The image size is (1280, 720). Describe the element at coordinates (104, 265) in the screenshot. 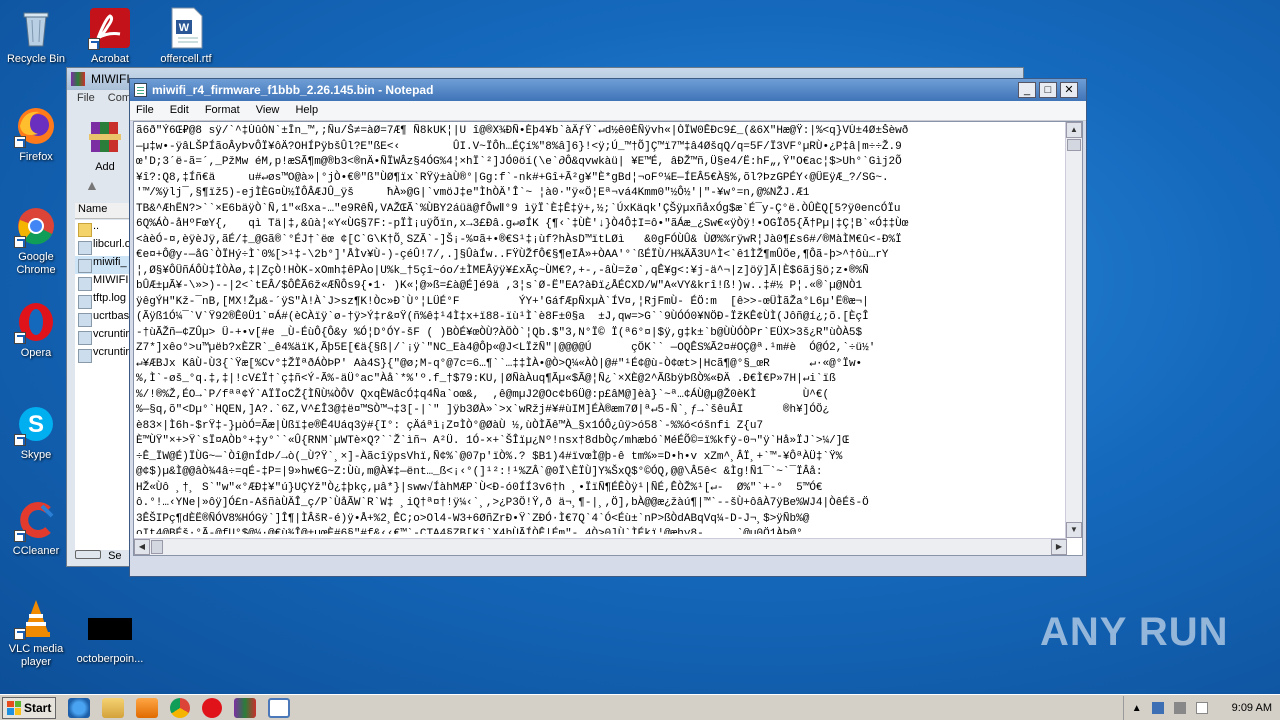

I see `list-item: miwifi_` at that location.